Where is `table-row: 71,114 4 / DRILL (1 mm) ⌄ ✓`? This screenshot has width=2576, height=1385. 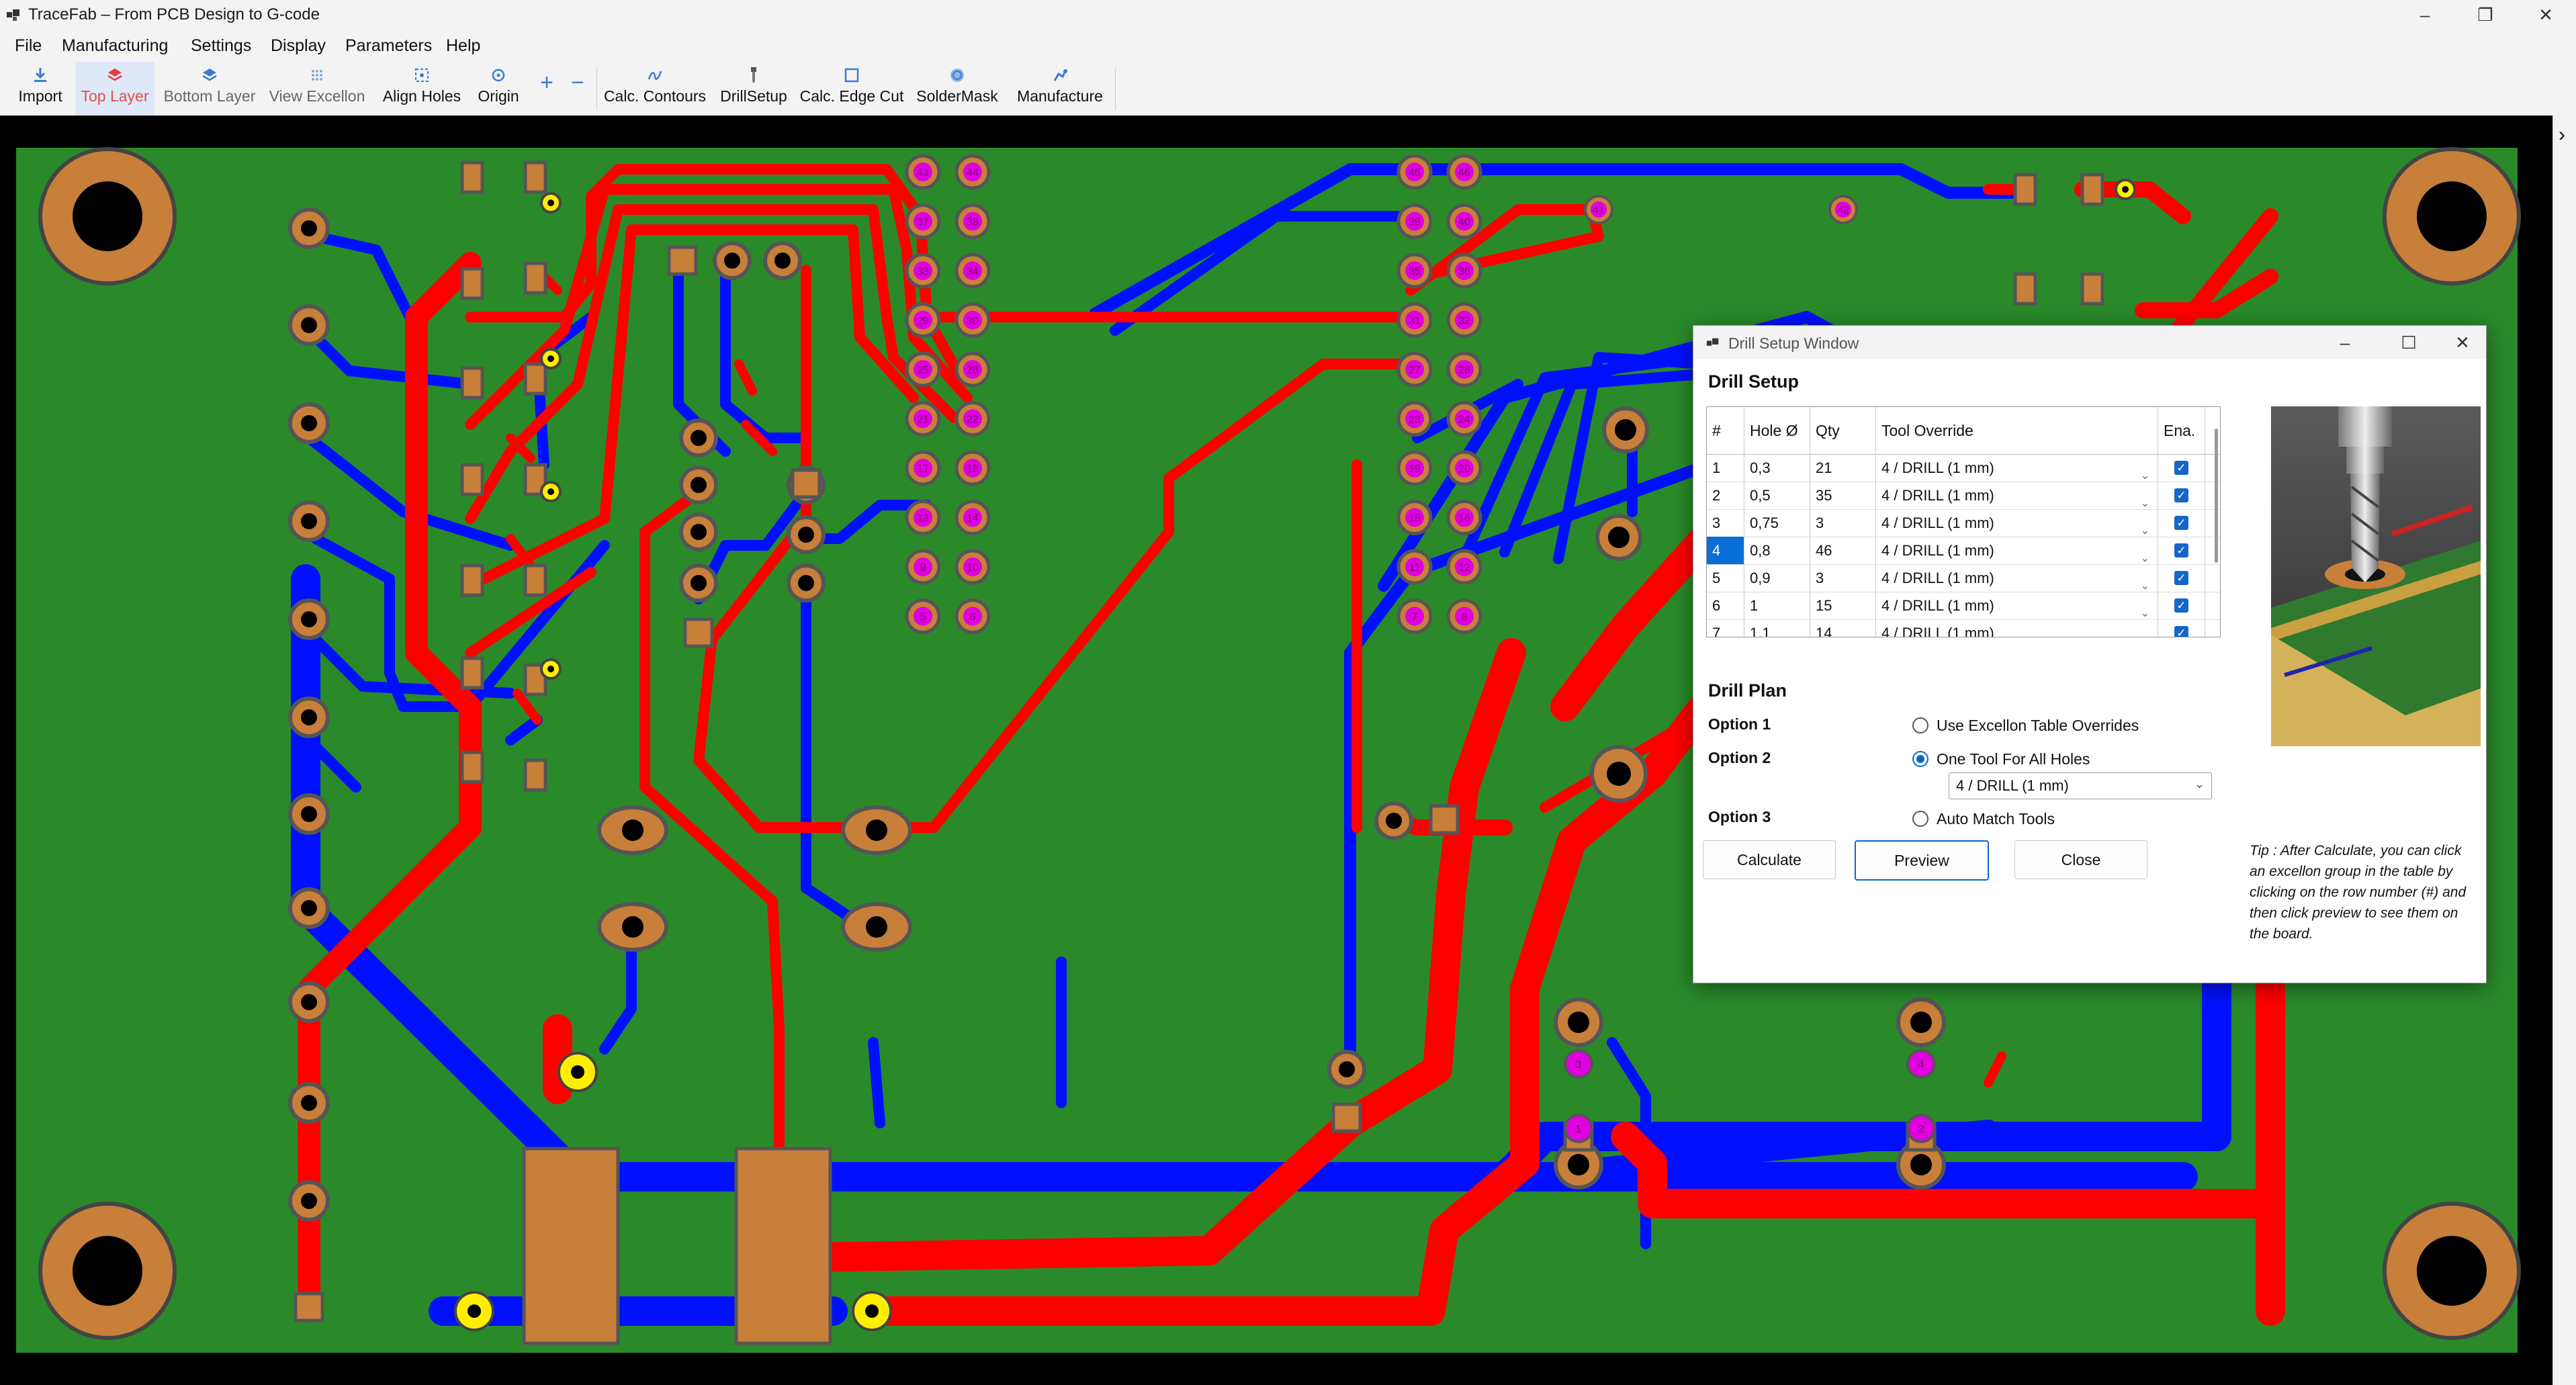
table-row: 71,114 4 / DRILL (1 mm) ⌄ ✓ is located at coordinates (1964, 628).